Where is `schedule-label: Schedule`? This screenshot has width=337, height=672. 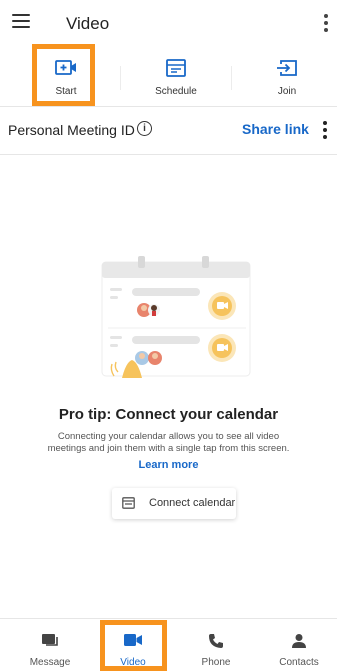 schedule-label: Schedule is located at coordinates (176, 91).